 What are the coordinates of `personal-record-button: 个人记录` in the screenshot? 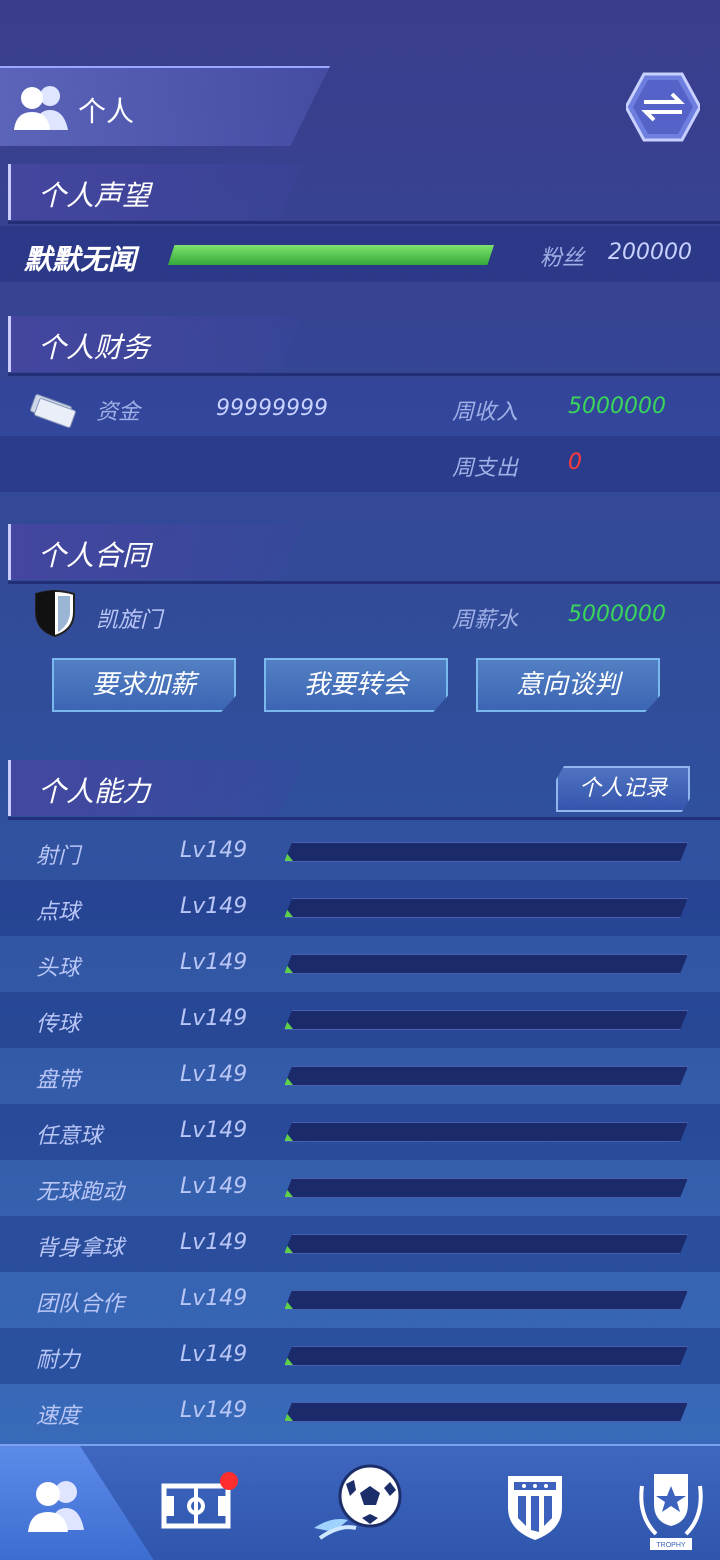 It's located at (623, 789).